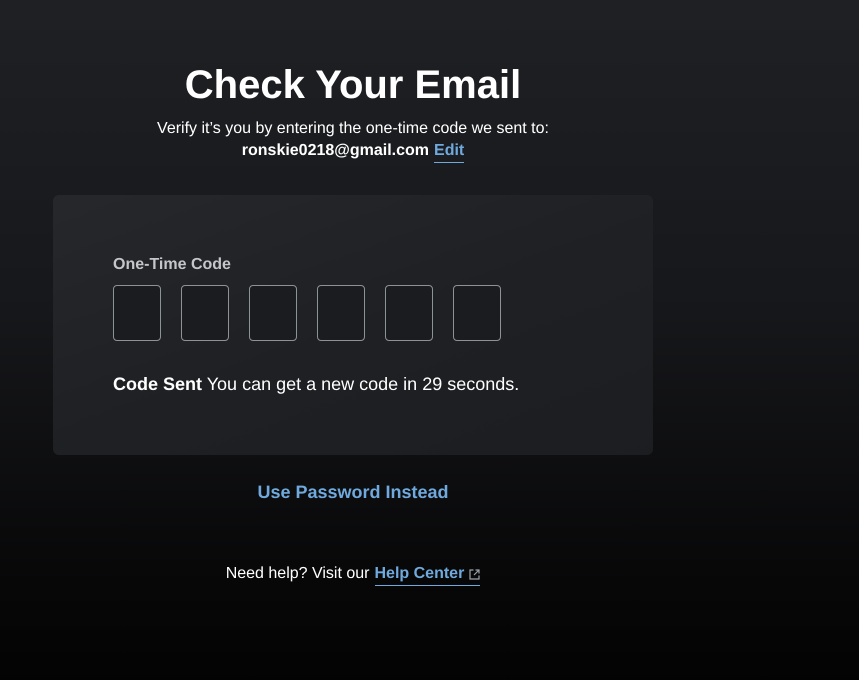 The width and height of the screenshot is (859, 680). I want to click on email-address: ronskie0218@gmail.com, so click(336, 151).